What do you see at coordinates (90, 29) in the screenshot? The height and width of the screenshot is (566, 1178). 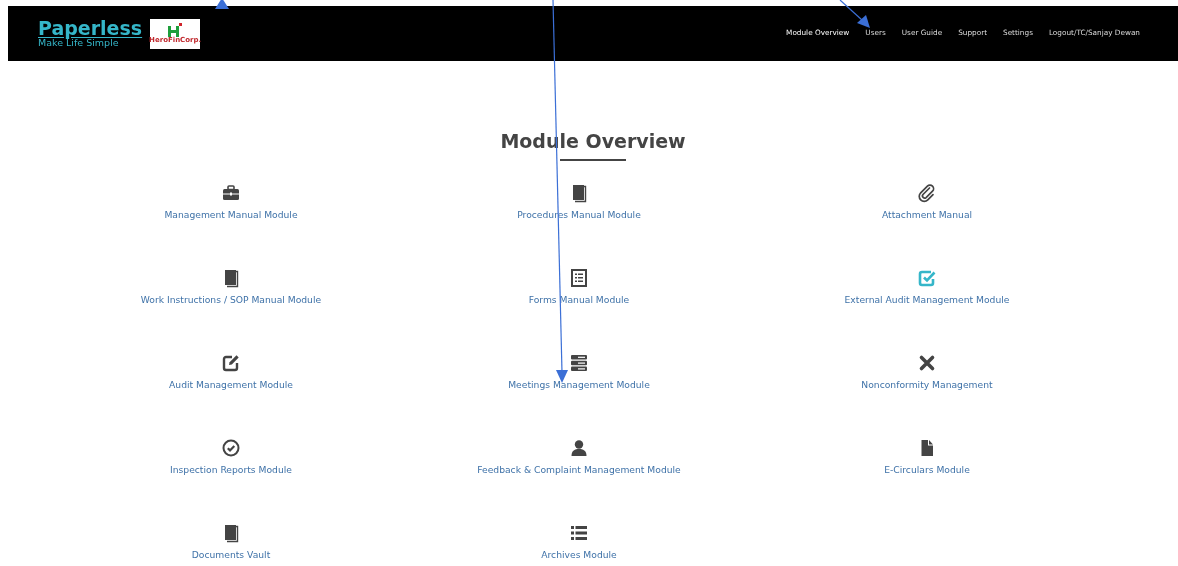 I see `logo-title: Paperless` at bounding box center [90, 29].